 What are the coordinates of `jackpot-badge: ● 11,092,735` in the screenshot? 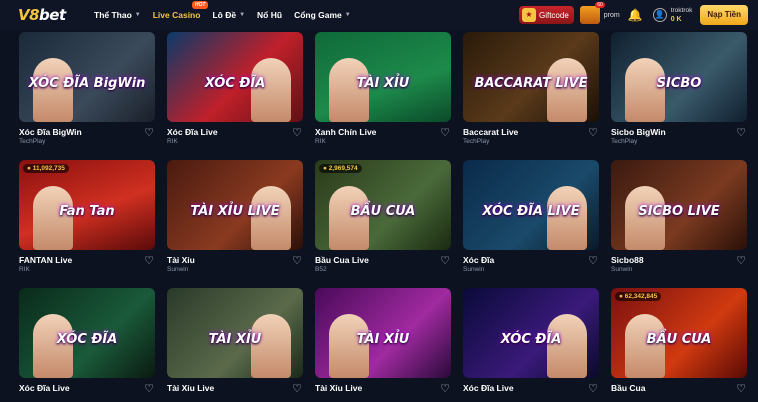 It's located at (46, 168).